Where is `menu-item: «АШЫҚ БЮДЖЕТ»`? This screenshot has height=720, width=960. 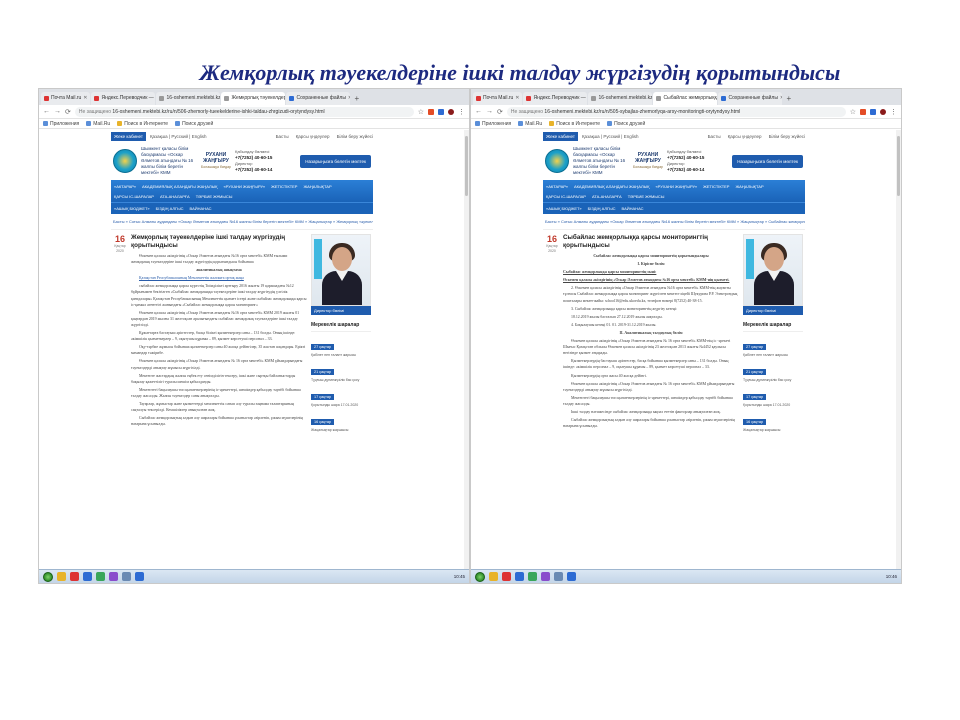 menu-item: «АШЫҚ БЮДЖЕТ» is located at coordinates (564, 208).